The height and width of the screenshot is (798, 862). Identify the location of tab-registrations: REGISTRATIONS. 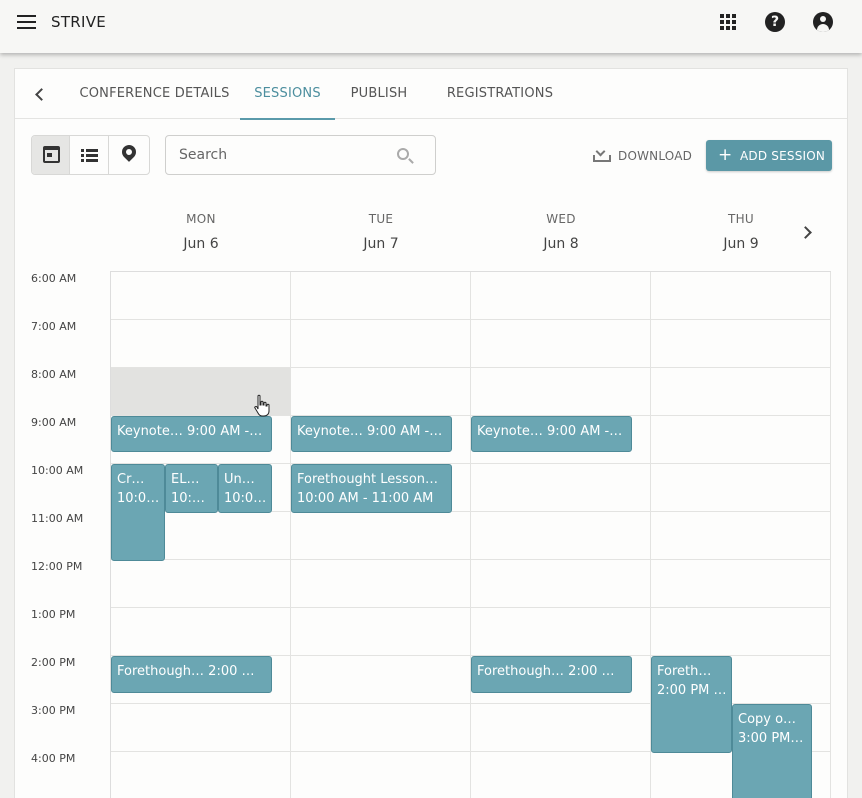
(500, 94).